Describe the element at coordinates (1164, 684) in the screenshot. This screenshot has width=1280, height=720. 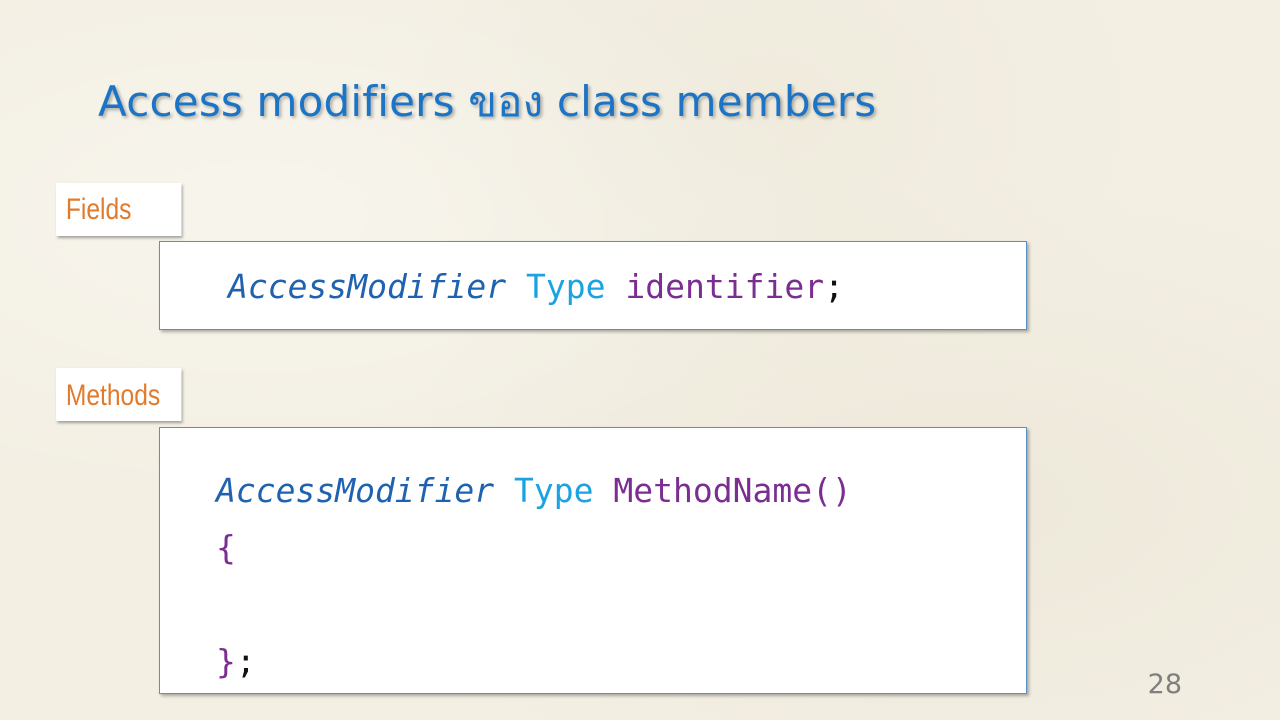
I see `page-number: 28` at that location.